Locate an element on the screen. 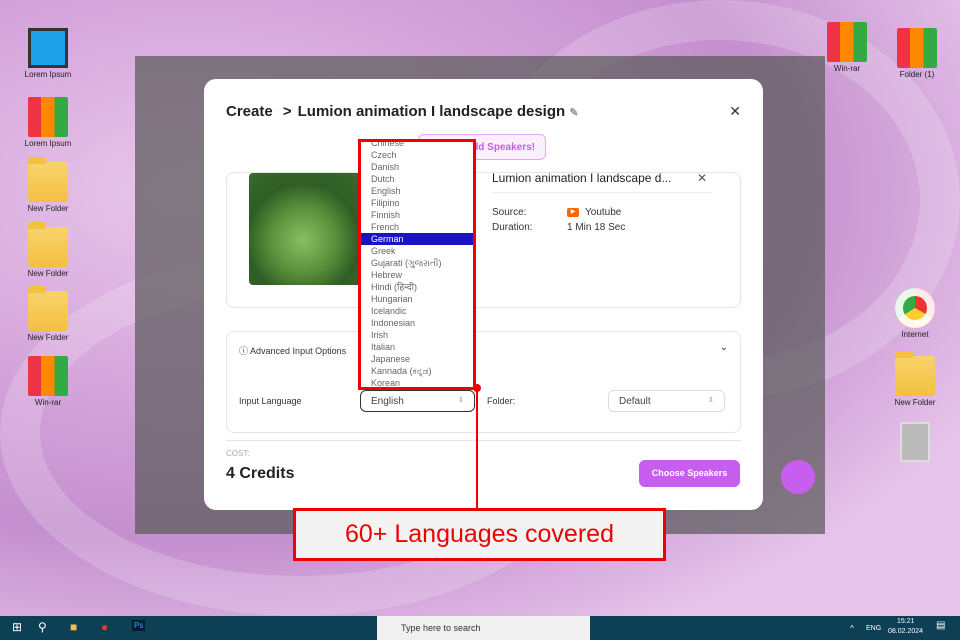  desktop-icon-winrar: Win-rar is located at coordinates (48, 381).